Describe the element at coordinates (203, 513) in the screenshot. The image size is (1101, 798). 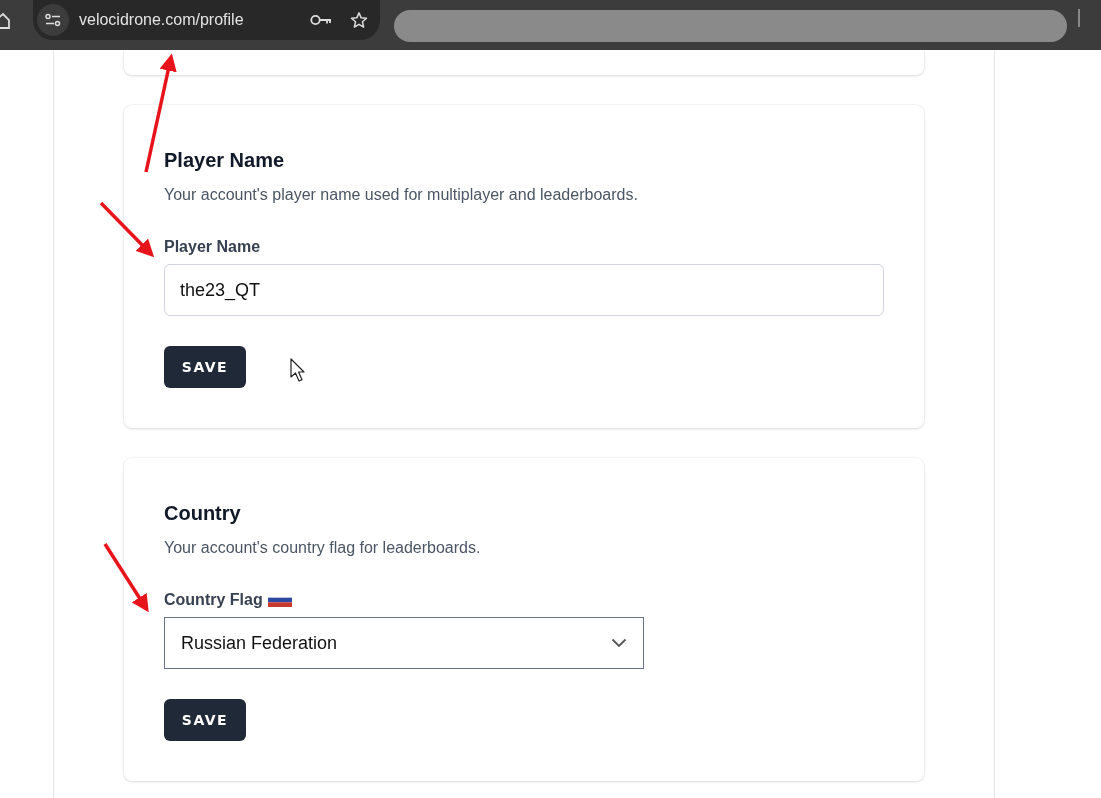
I see `section-title: Country` at that location.